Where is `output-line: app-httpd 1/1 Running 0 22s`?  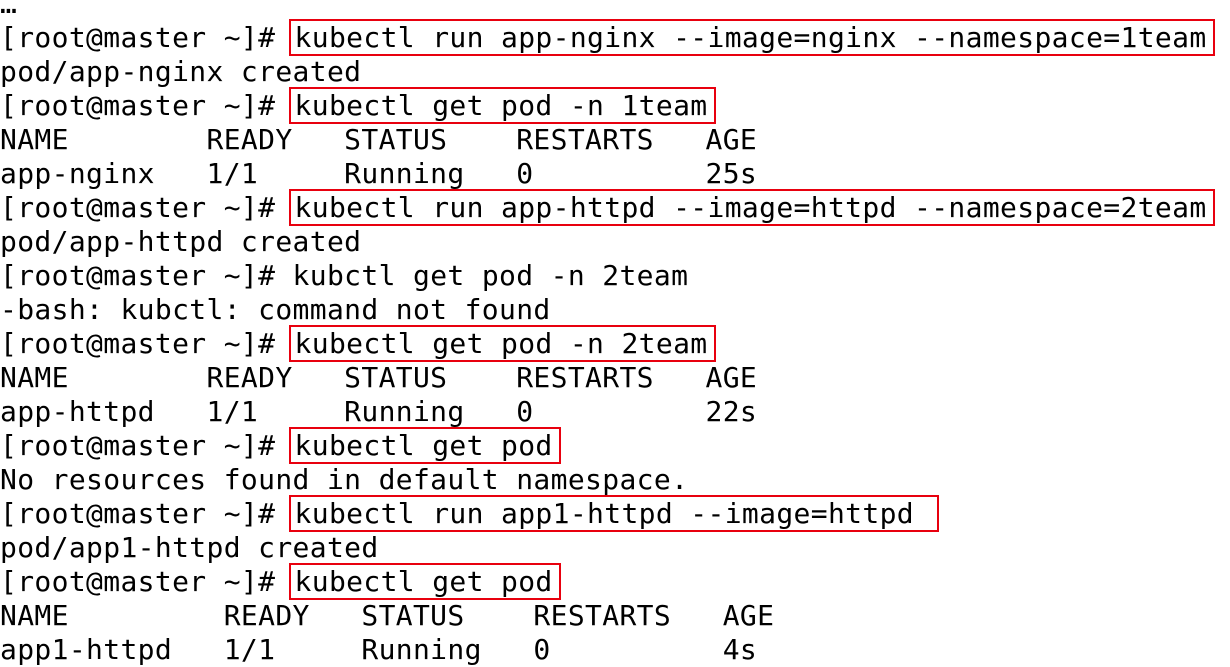 output-line: app-httpd 1/1 Running 0 22s is located at coordinates (379, 411).